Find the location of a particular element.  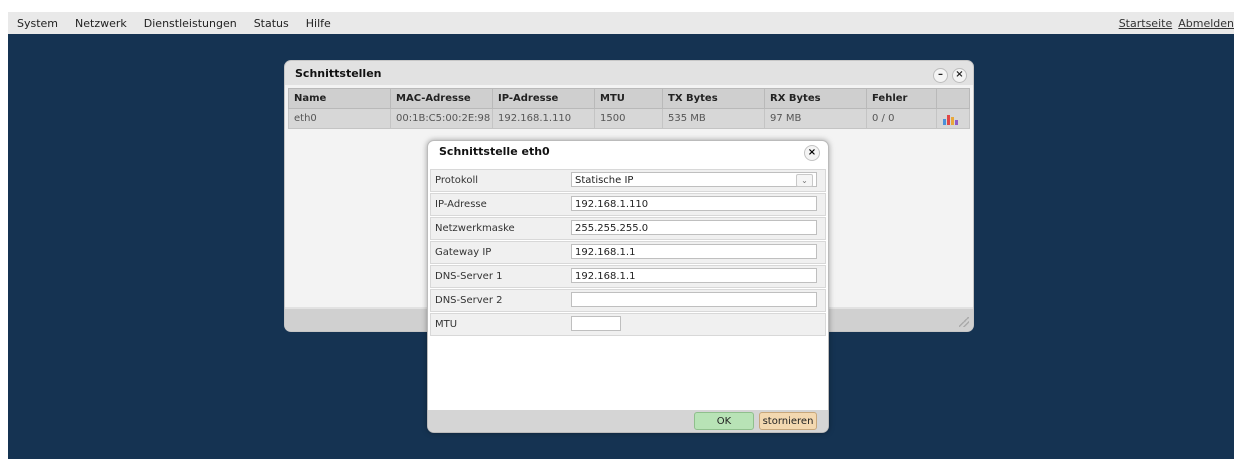

logout-link: Abmelden is located at coordinates (1206, 23).